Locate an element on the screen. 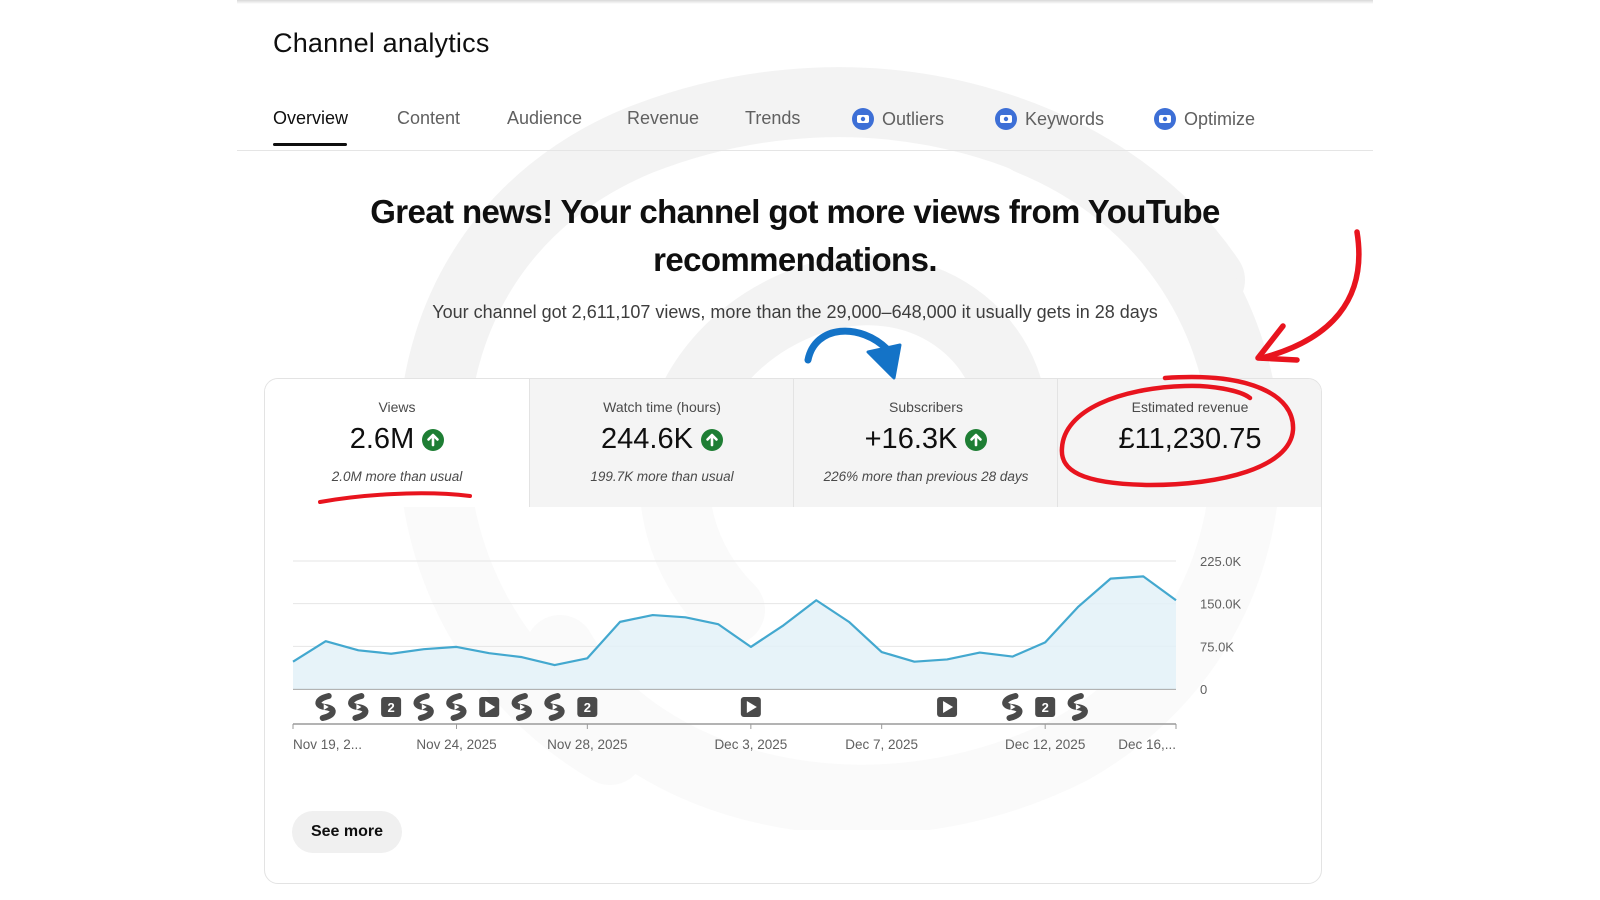  tab-content: Content is located at coordinates (428, 118).